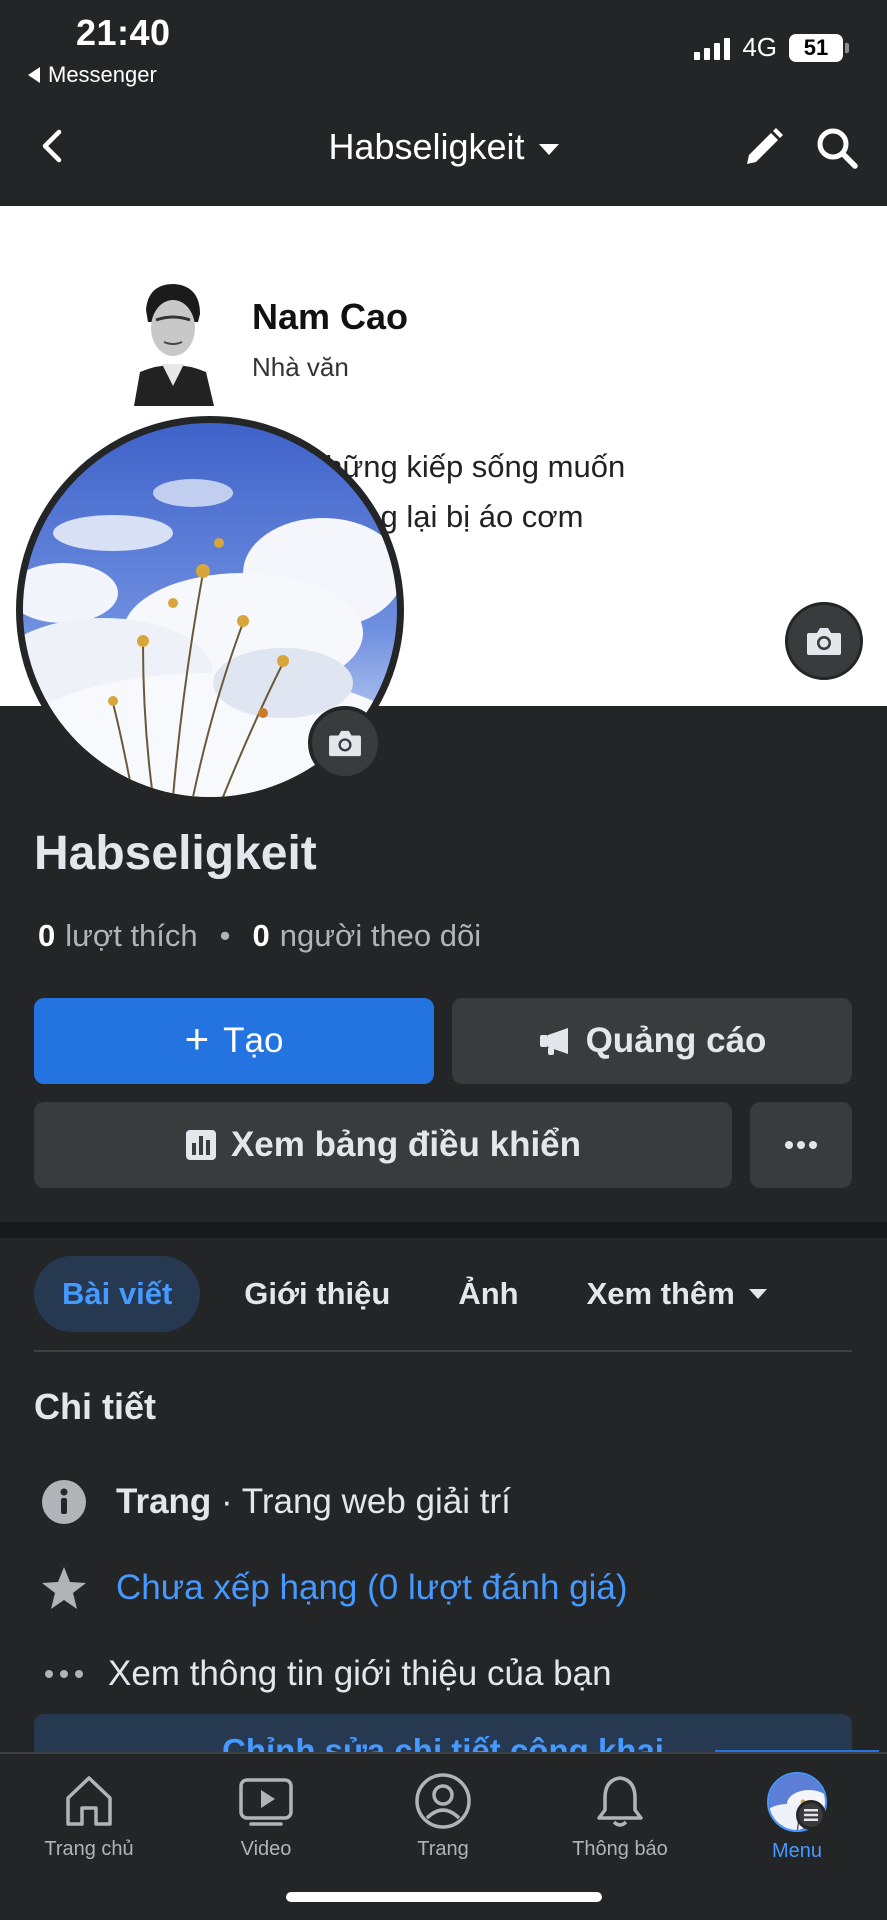 The width and height of the screenshot is (887, 1920). Describe the element at coordinates (361, 1501) in the screenshot. I see `category-rest: · Trang web giải trí` at that location.